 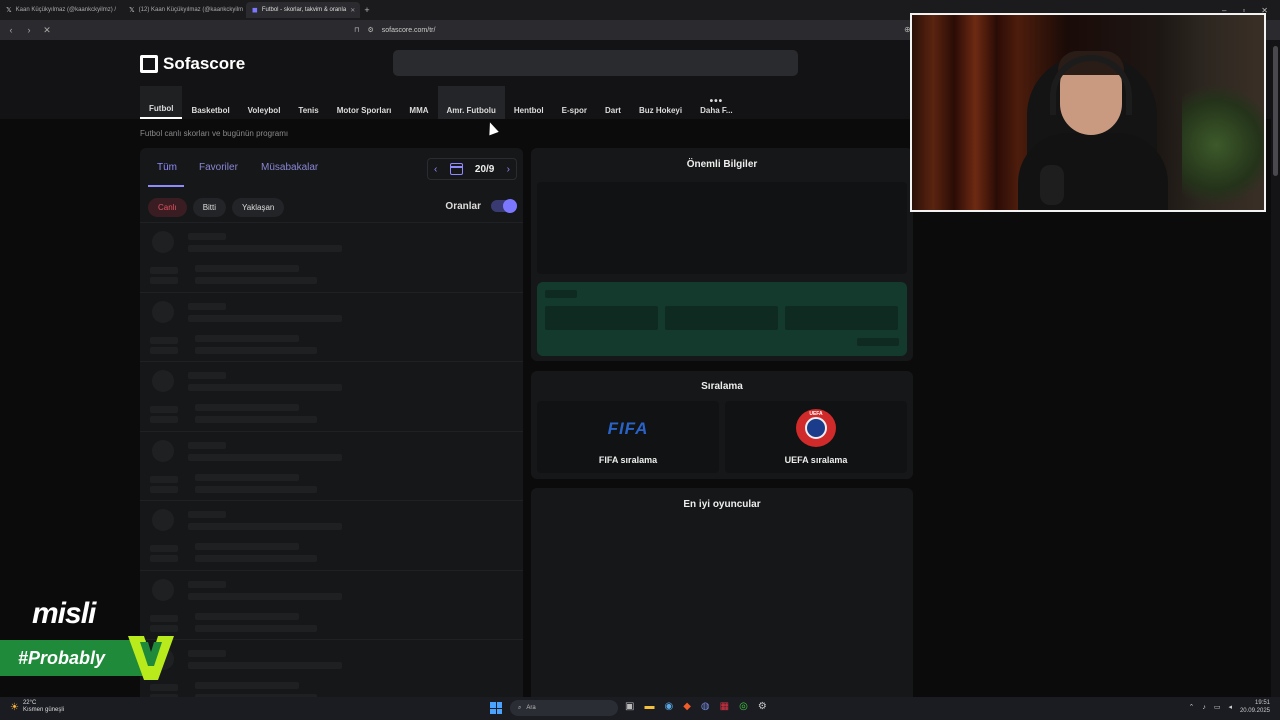 What do you see at coordinates (1262, 703) in the screenshot?
I see `clock-time: 19:51` at bounding box center [1262, 703].